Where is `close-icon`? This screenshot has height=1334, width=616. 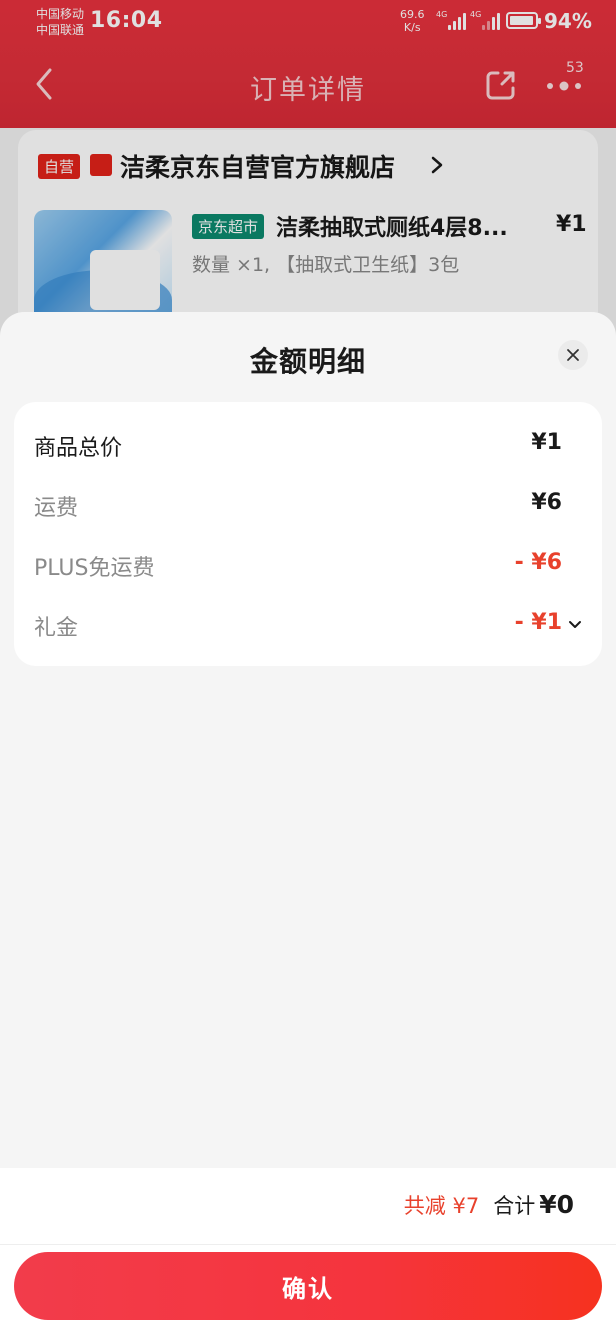
close-icon is located at coordinates (573, 355).